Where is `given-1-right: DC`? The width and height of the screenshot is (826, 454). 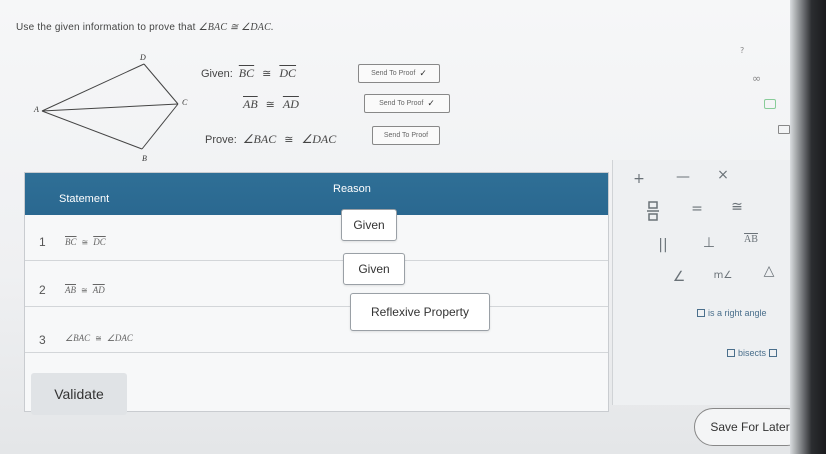
given-1-right: DC is located at coordinates (288, 73).